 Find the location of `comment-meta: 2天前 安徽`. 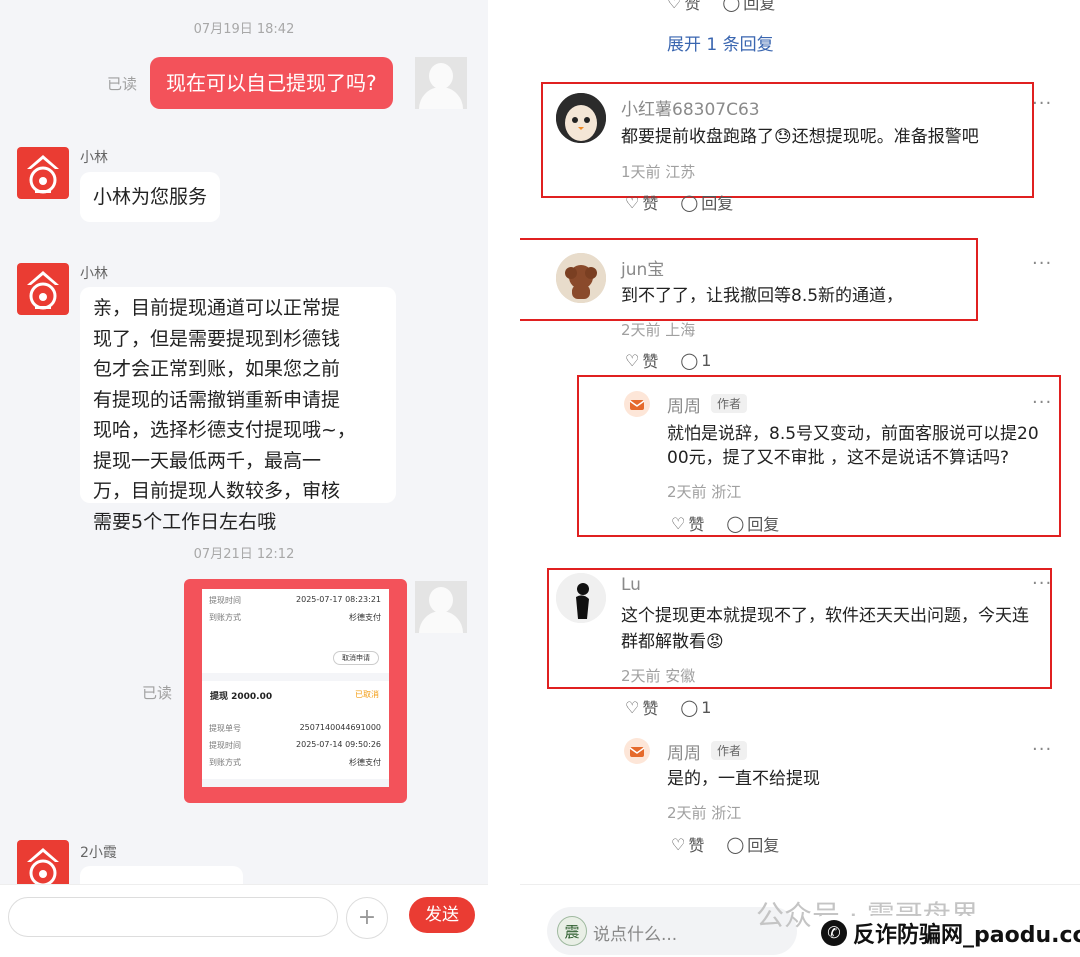

comment-meta: 2天前 安徽 is located at coordinates (658, 676).